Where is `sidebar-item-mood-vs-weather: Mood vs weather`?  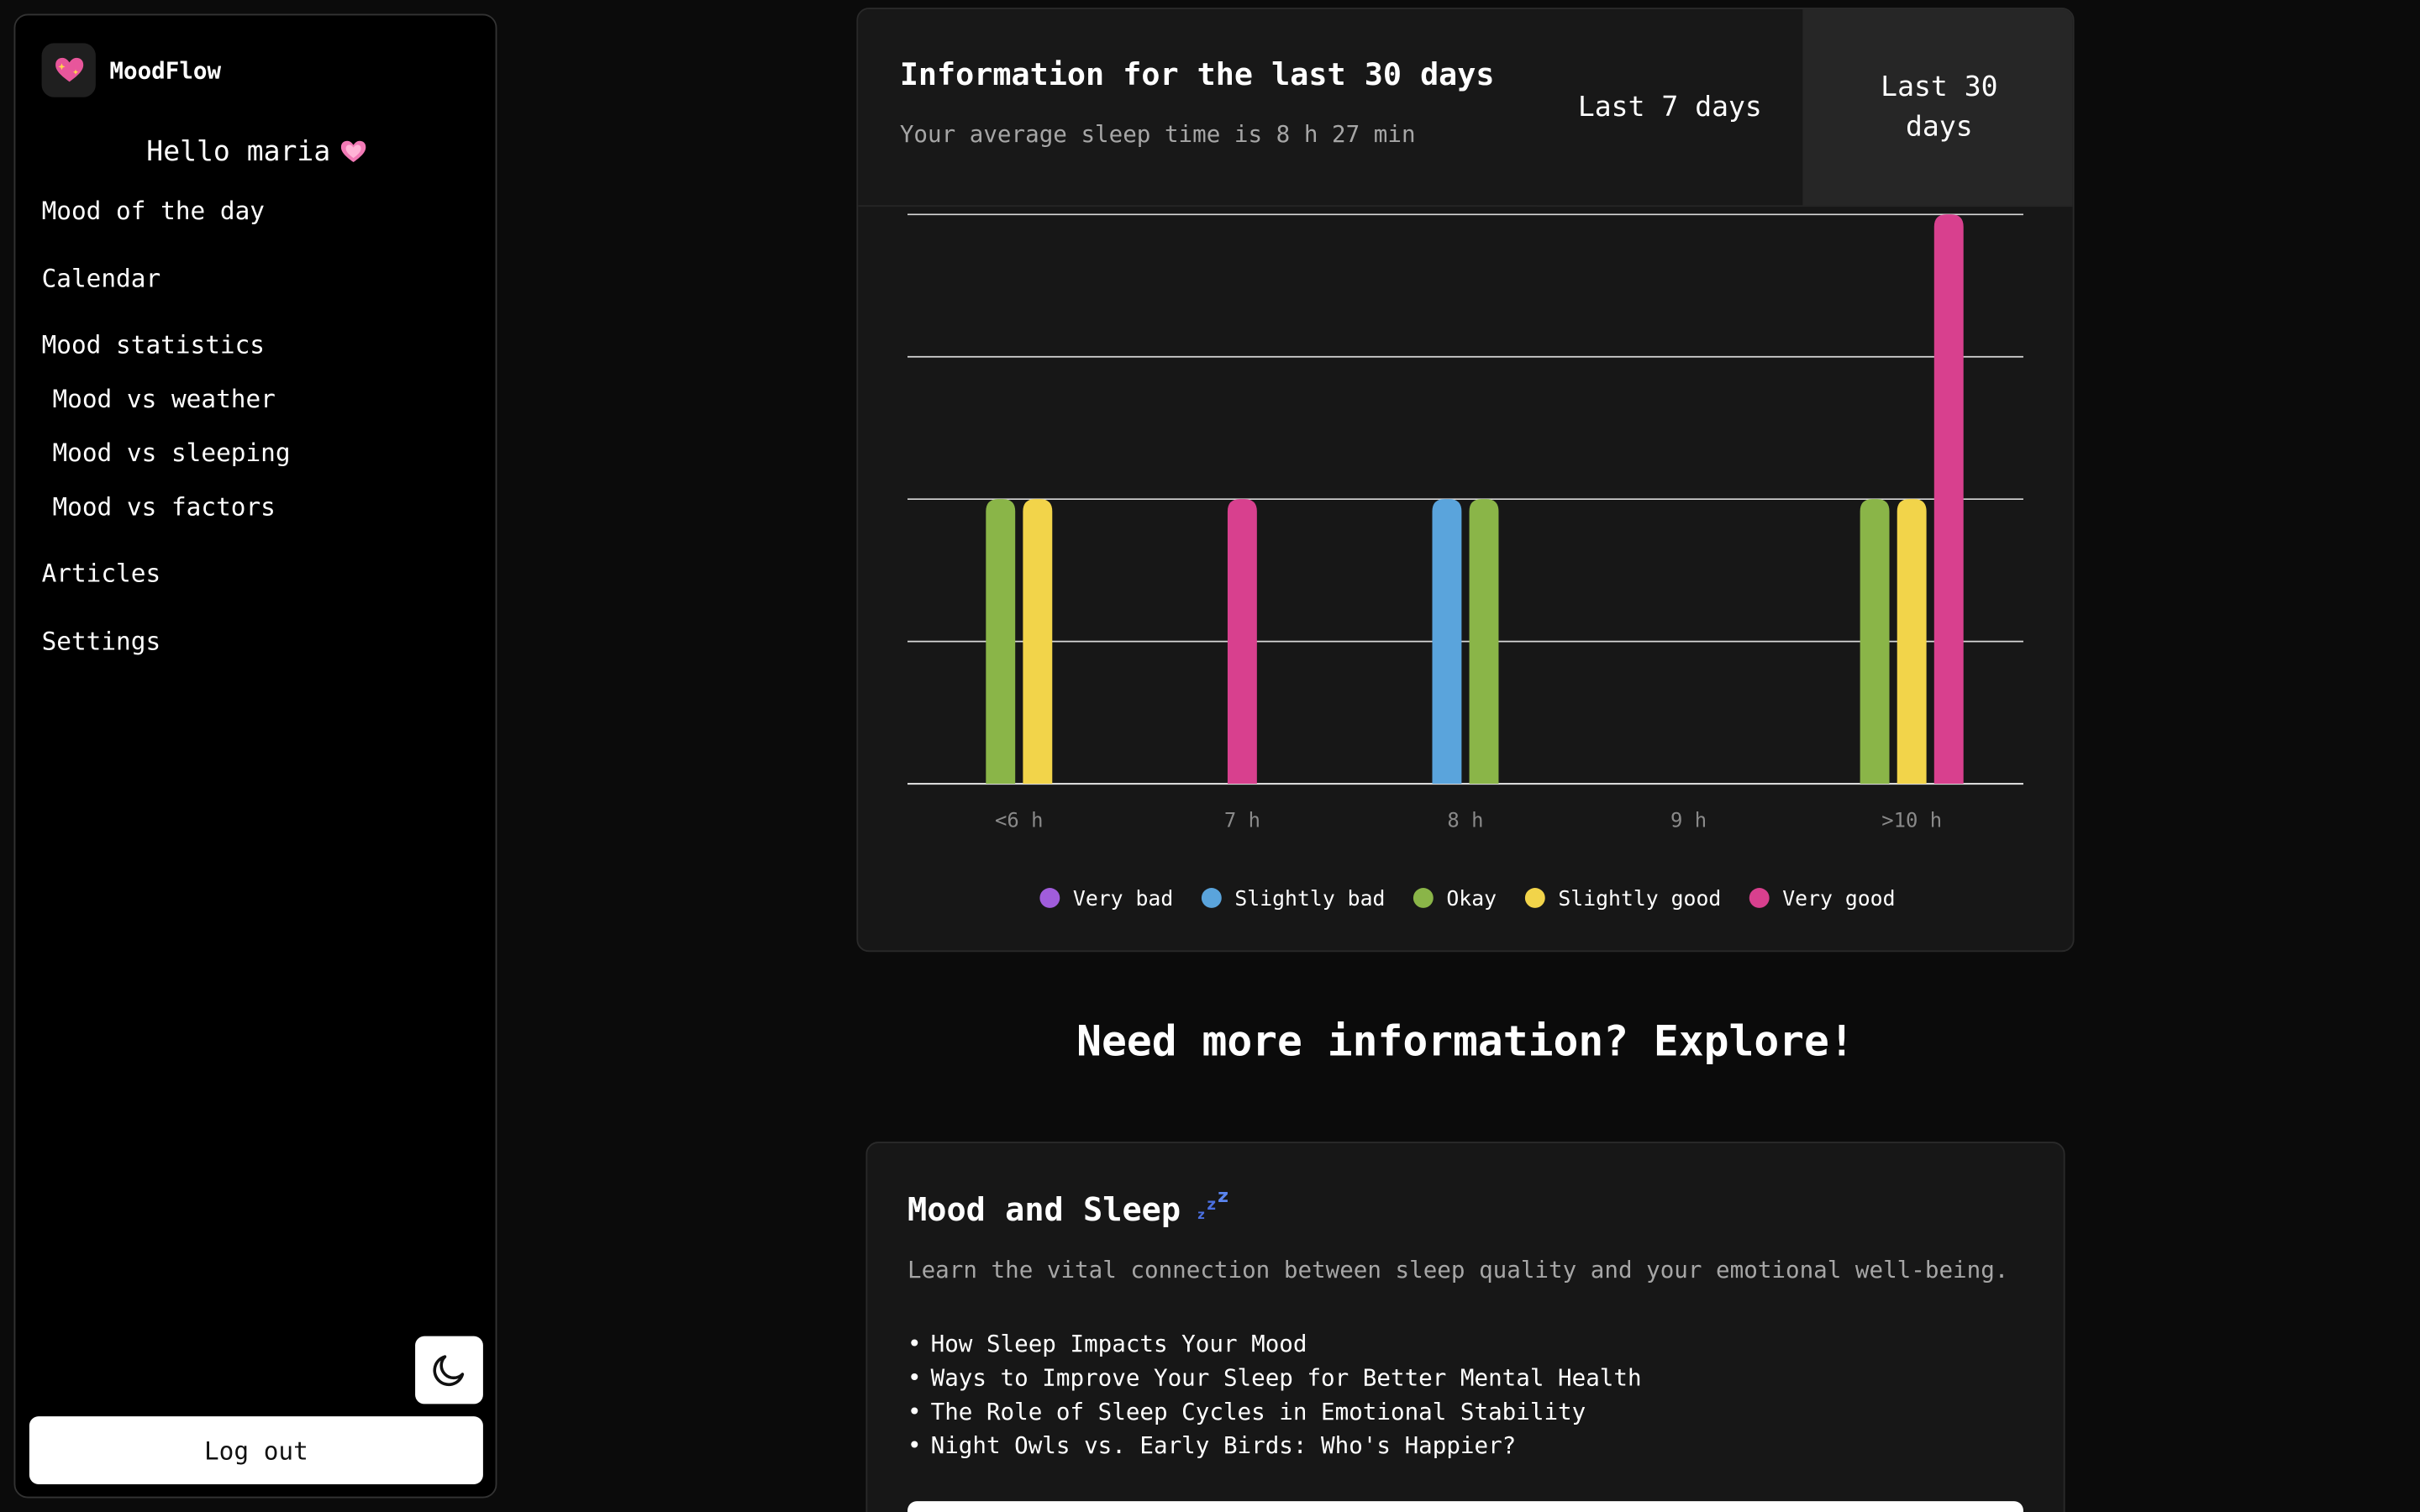 sidebar-item-mood-vs-weather: Mood vs weather is located at coordinates (163, 398).